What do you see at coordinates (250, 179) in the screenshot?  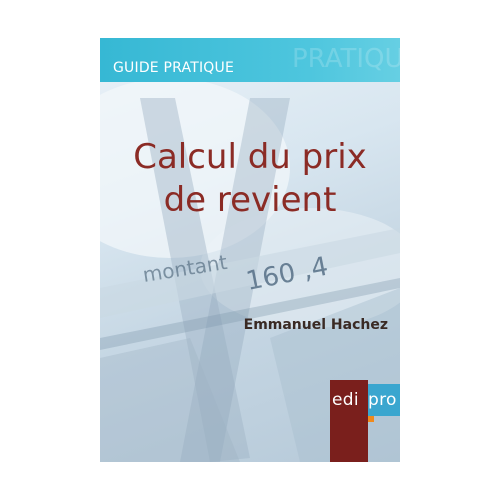 I see `book-title: Calcul du prix de revient` at bounding box center [250, 179].